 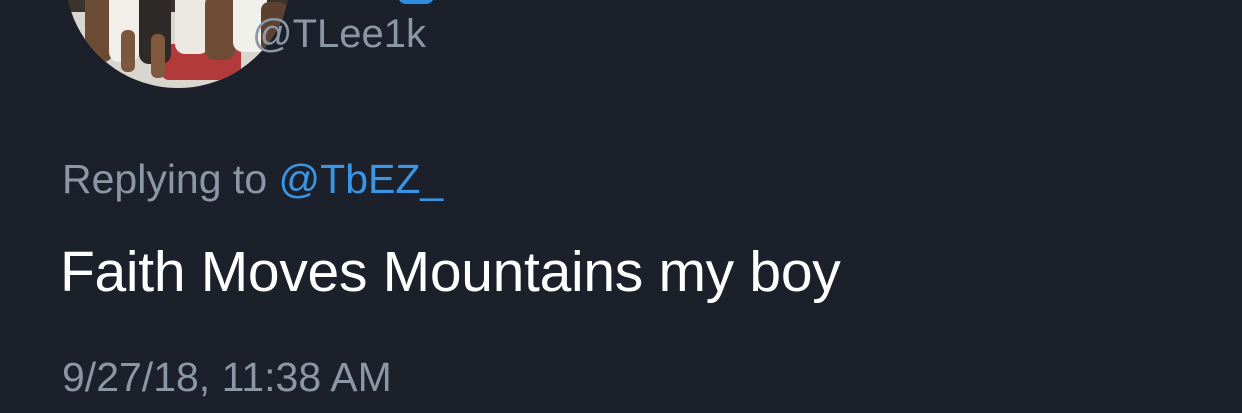 I want to click on verified-badge-icon, so click(x=416, y=2).